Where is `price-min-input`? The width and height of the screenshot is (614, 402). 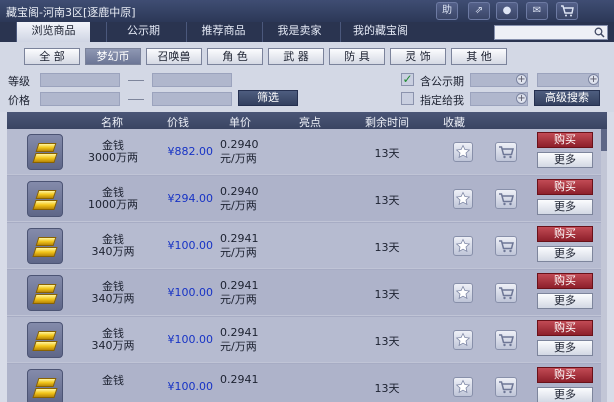 price-min-input is located at coordinates (80, 99).